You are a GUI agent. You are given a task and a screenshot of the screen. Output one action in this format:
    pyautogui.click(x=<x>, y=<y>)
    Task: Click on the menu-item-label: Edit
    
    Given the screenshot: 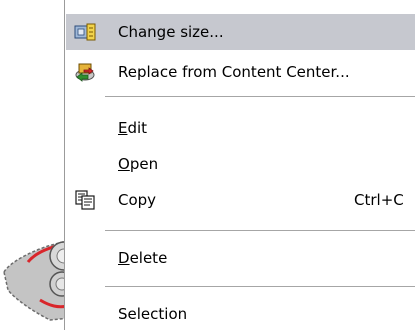 What is the action you would take?
    pyautogui.click(x=132, y=128)
    